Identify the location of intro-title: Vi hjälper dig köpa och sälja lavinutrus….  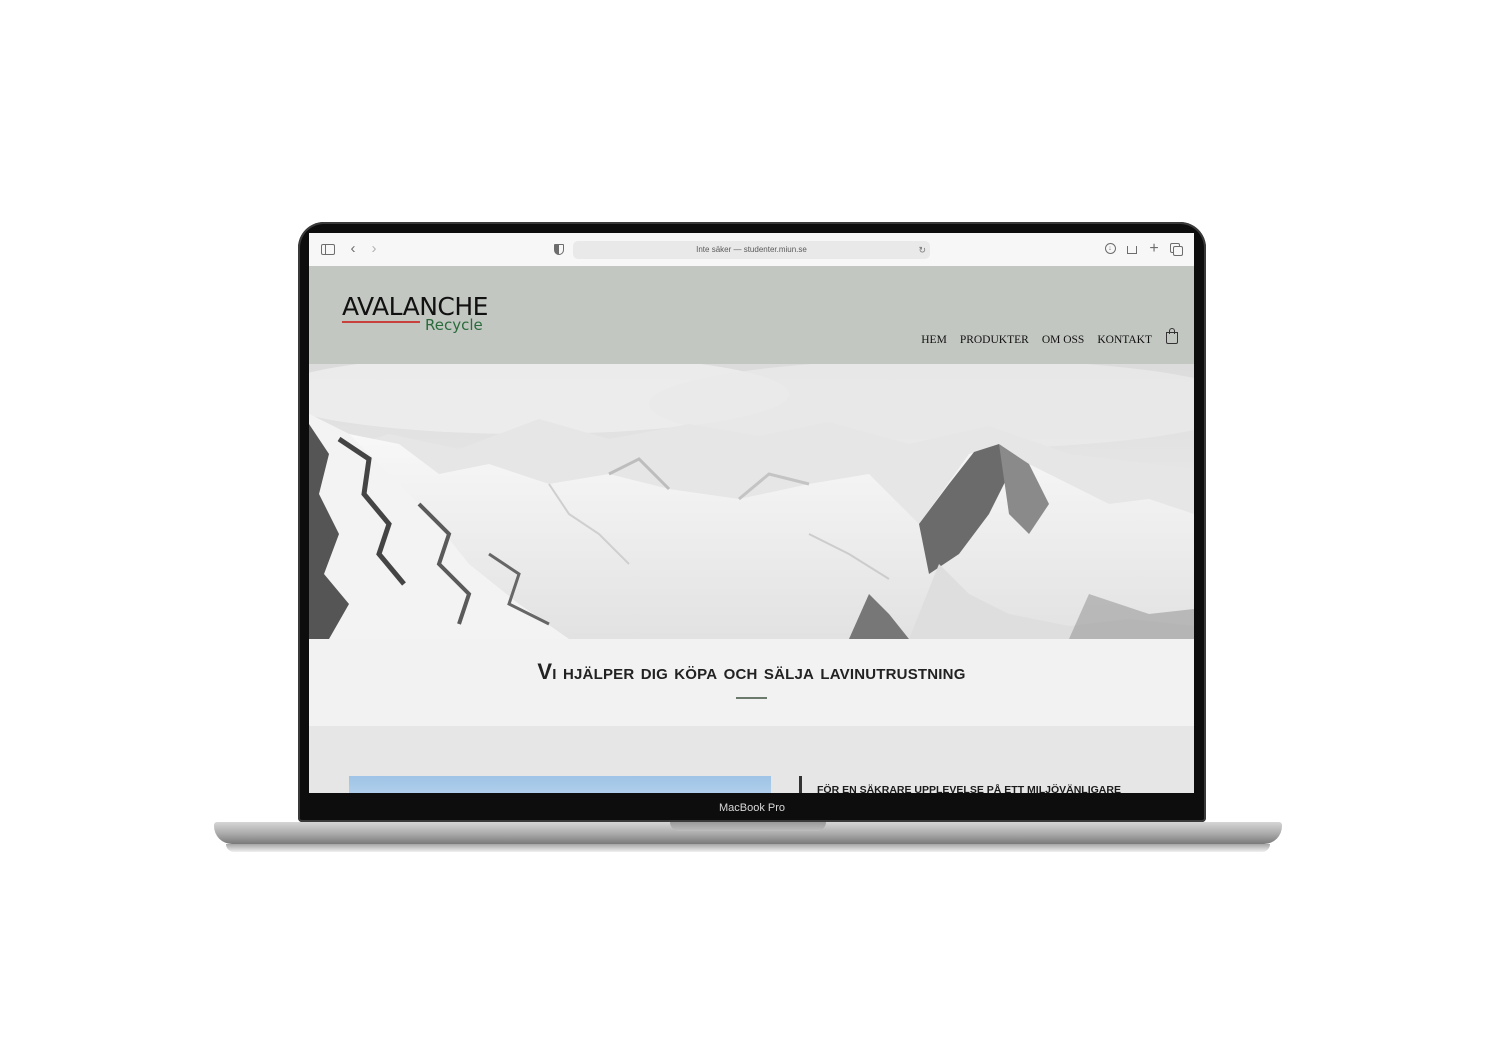
(751, 671).